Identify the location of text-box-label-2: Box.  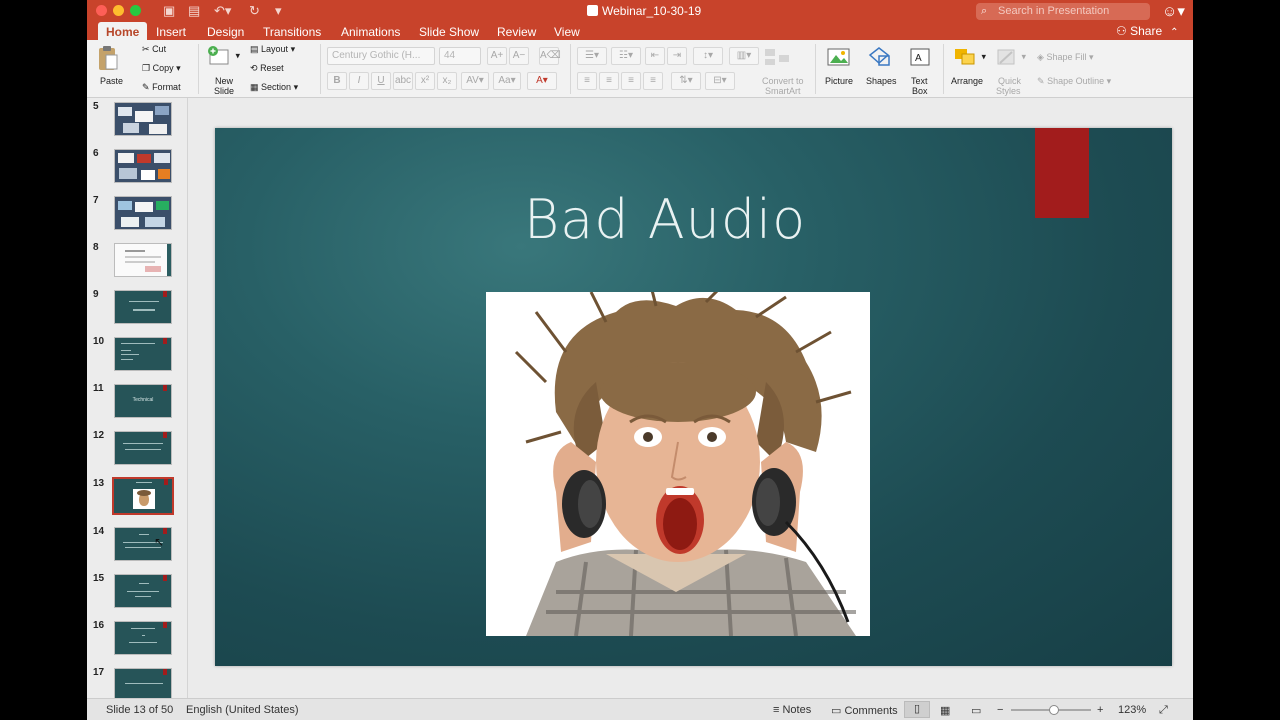
(920, 91).